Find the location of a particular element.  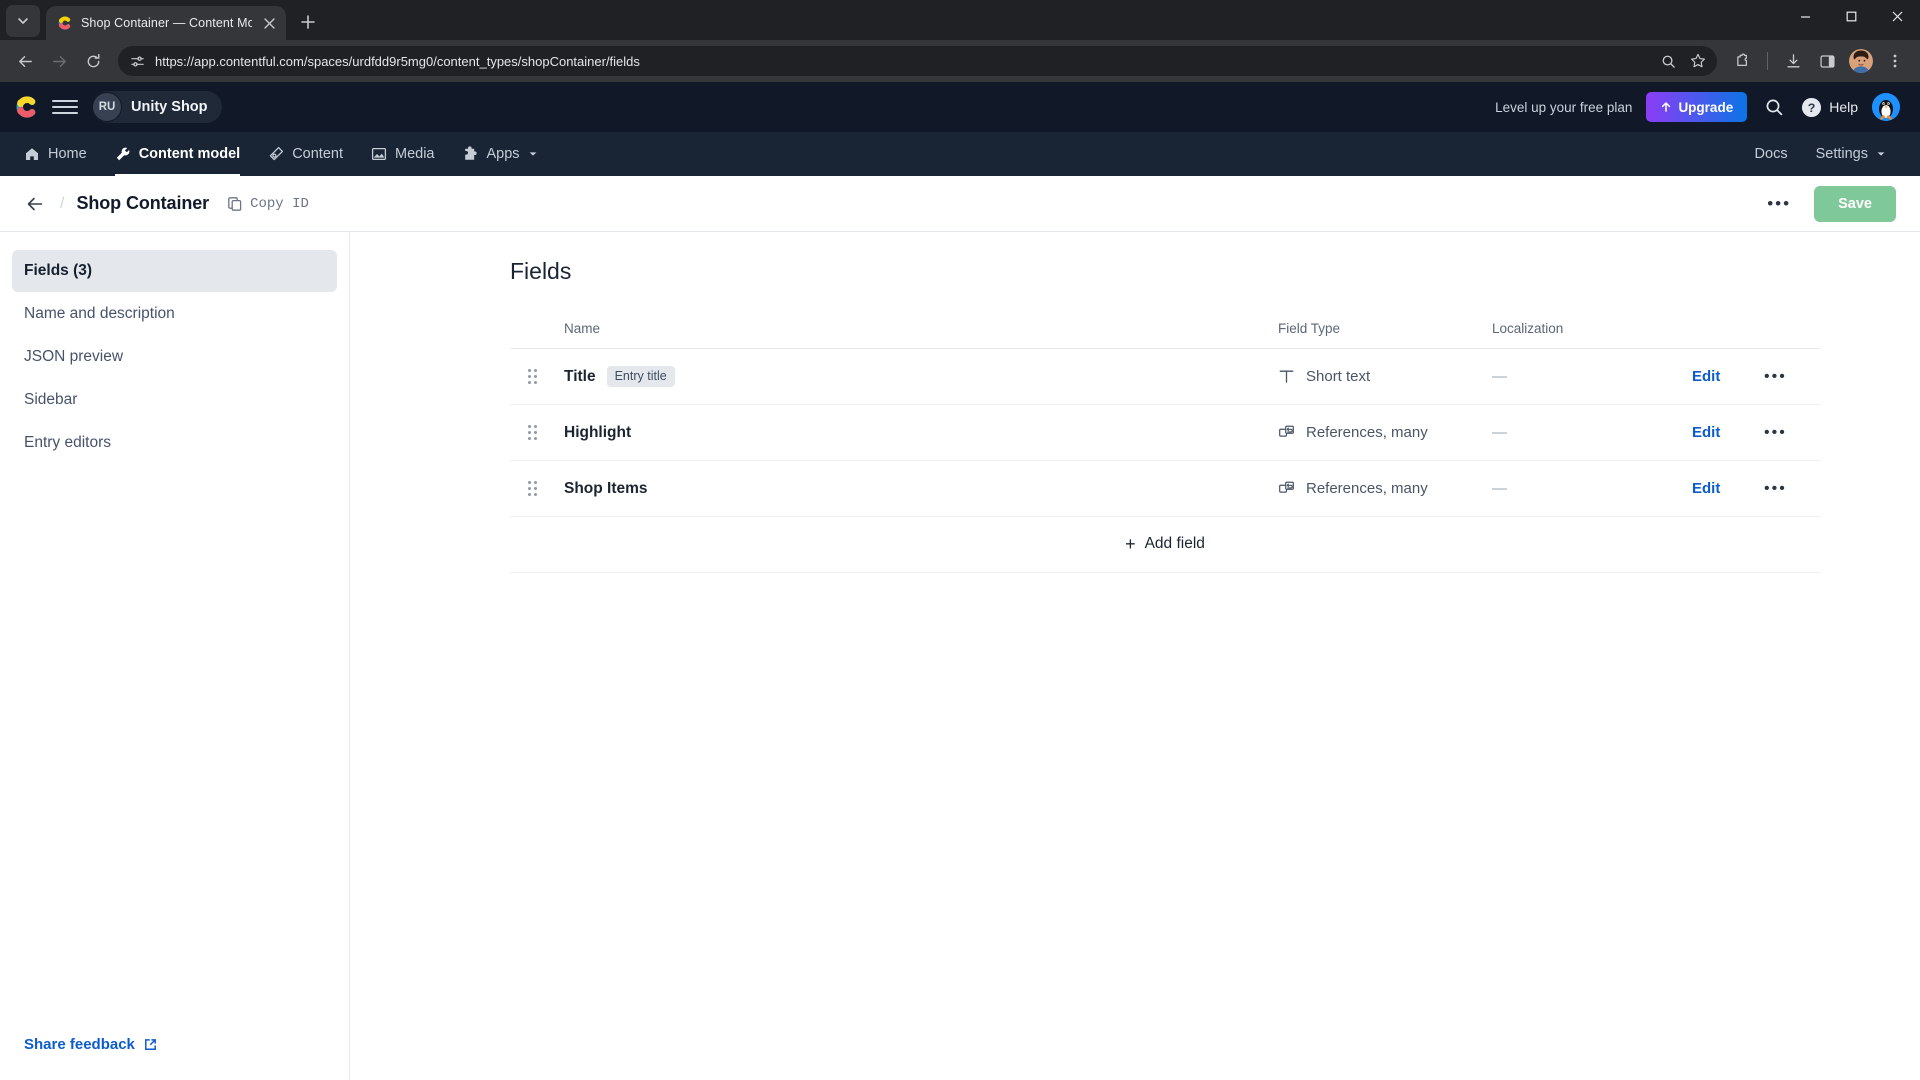

entry-title-badge: Entry title is located at coordinates (640, 376).